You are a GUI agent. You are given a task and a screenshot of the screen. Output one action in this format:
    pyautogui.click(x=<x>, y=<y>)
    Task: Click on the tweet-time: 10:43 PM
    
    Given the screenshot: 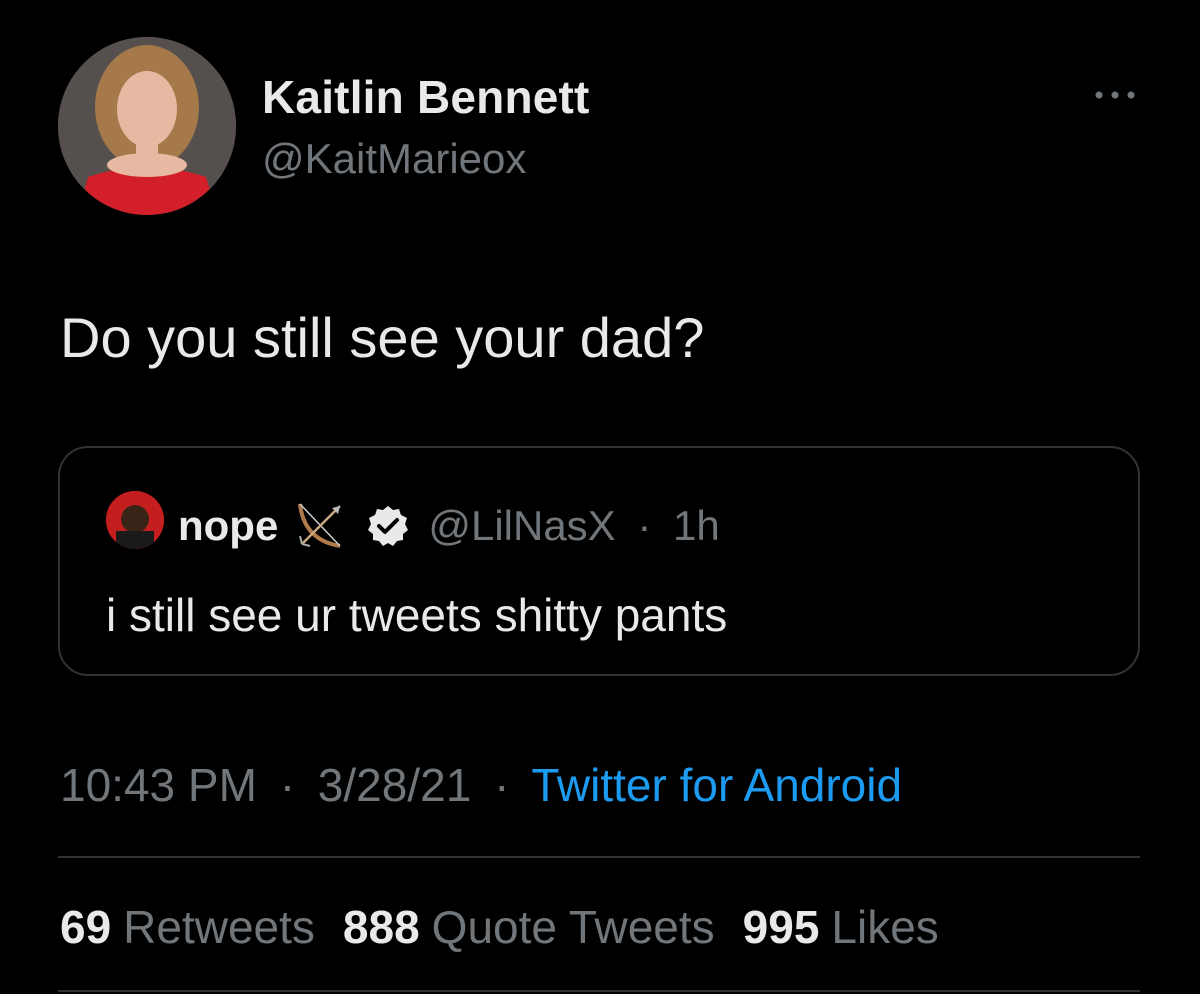 What is the action you would take?
    pyautogui.click(x=158, y=785)
    